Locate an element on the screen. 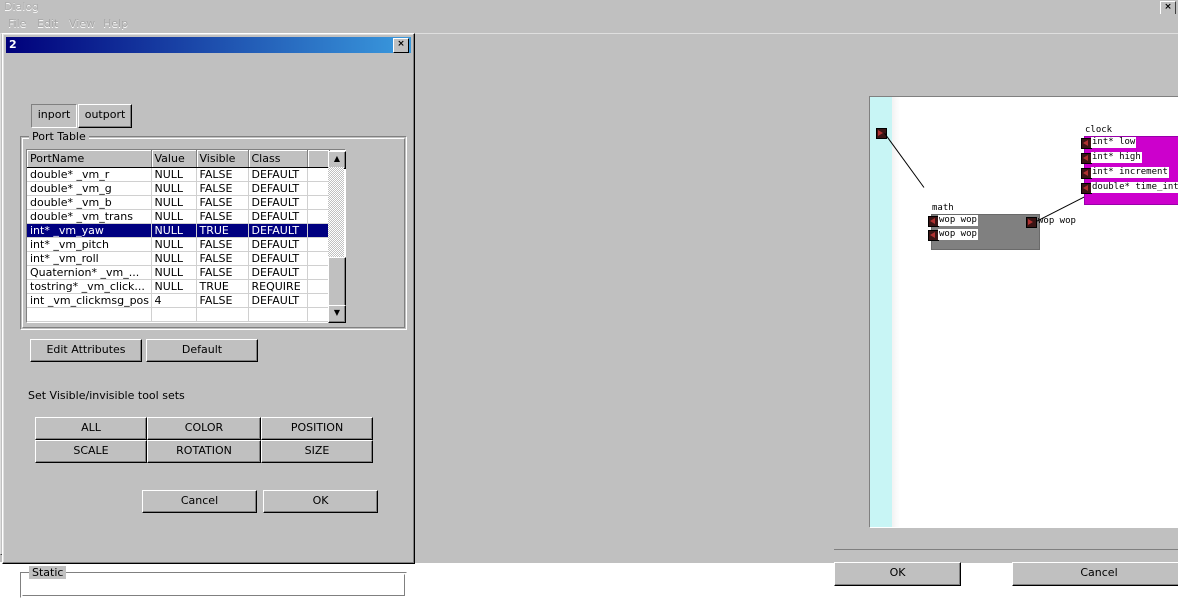 Image resolution: width=1178 pixels, height=598 pixels. app-titlebar: Dialog × is located at coordinates (589, 7).